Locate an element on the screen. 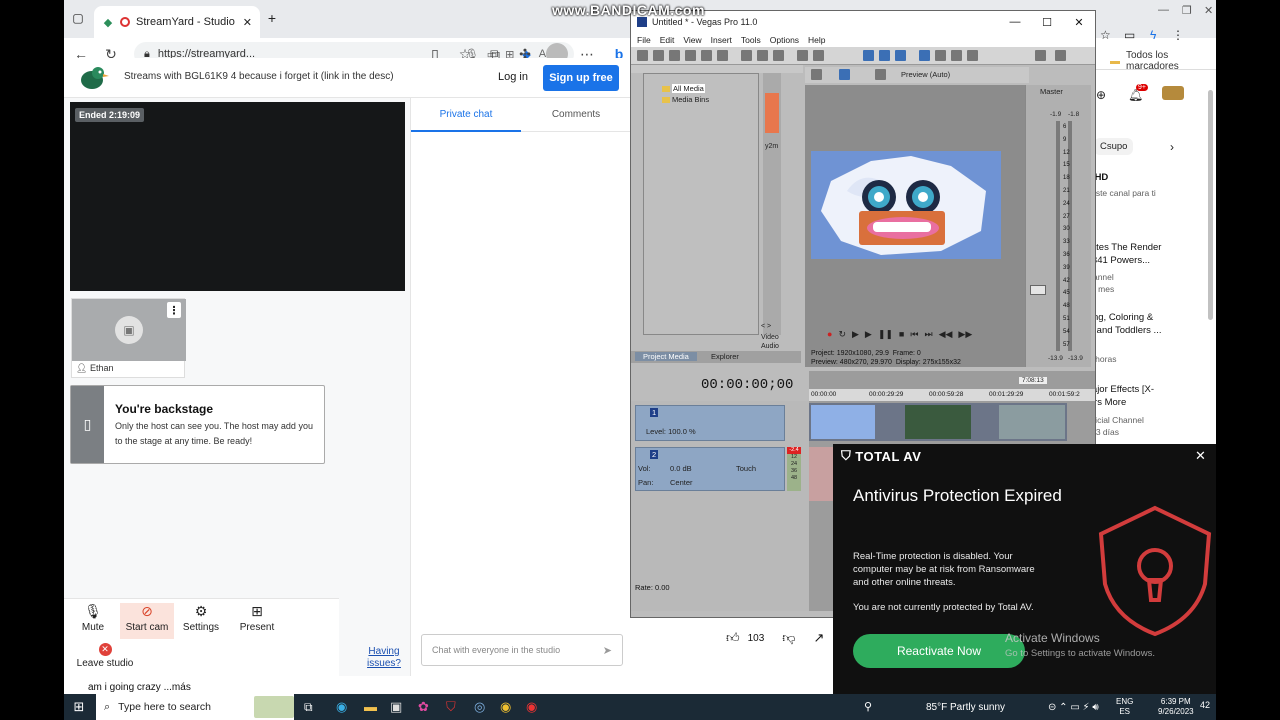 Image resolution: width=1280 pixels, height=720 pixels. app-pink-icon: ✿ is located at coordinates (423, 707).